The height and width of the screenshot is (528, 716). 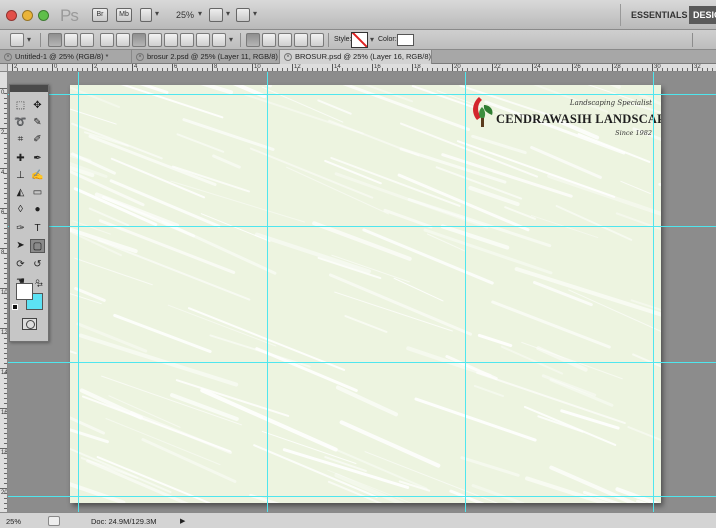 What do you see at coordinates (20, 246) in the screenshot?
I see `path-selection-tool-icon: ➤` at bounding box center [20, 246].